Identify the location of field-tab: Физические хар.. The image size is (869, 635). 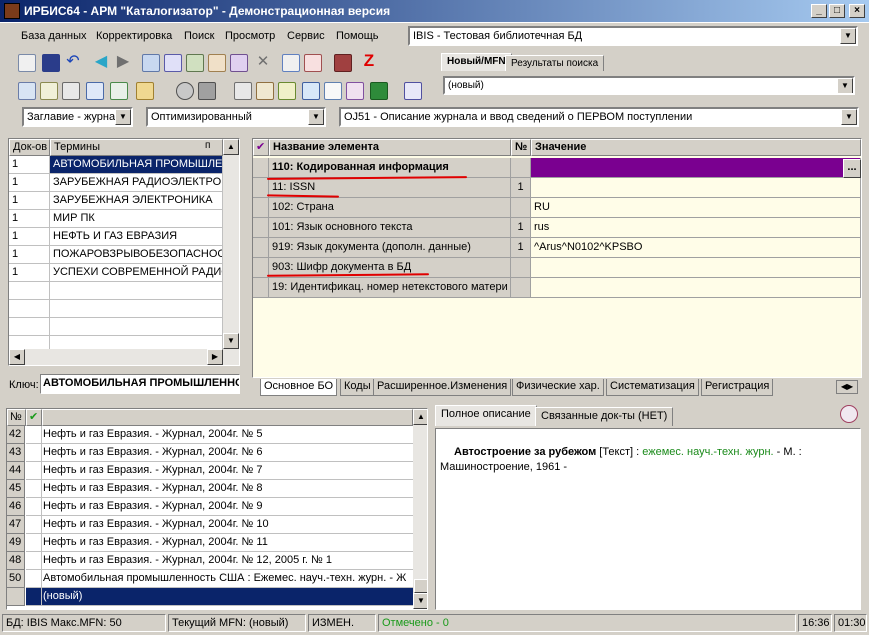
(558, 387).